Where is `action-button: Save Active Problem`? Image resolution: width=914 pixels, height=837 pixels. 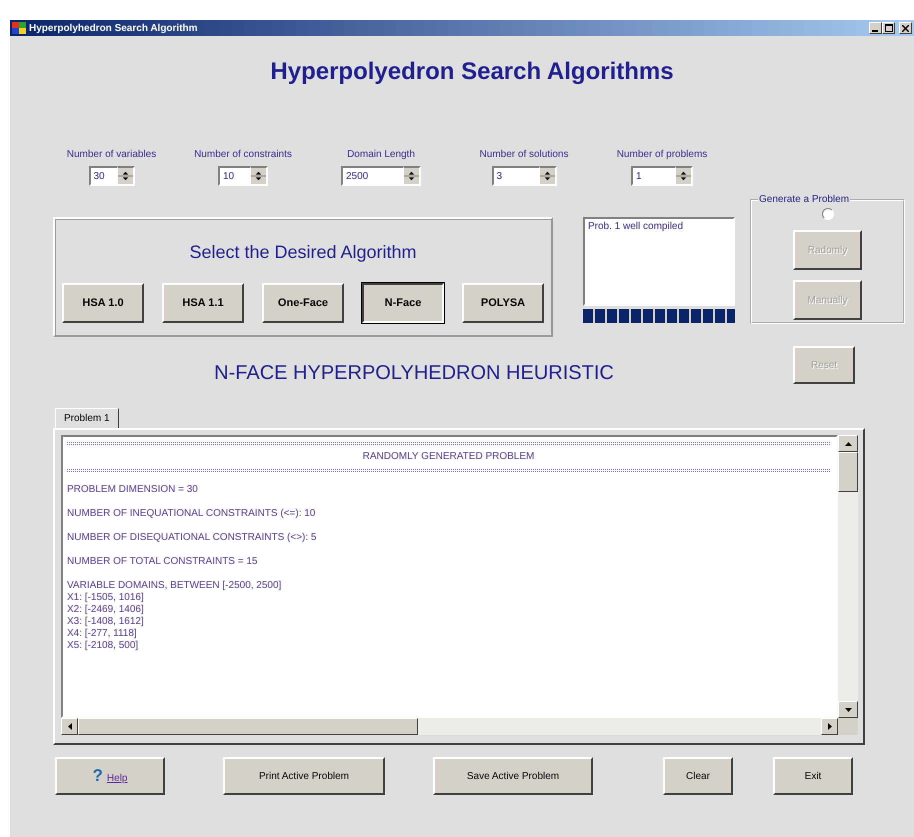
action-button: Save Active Problem is located at coordinates (513, 776).